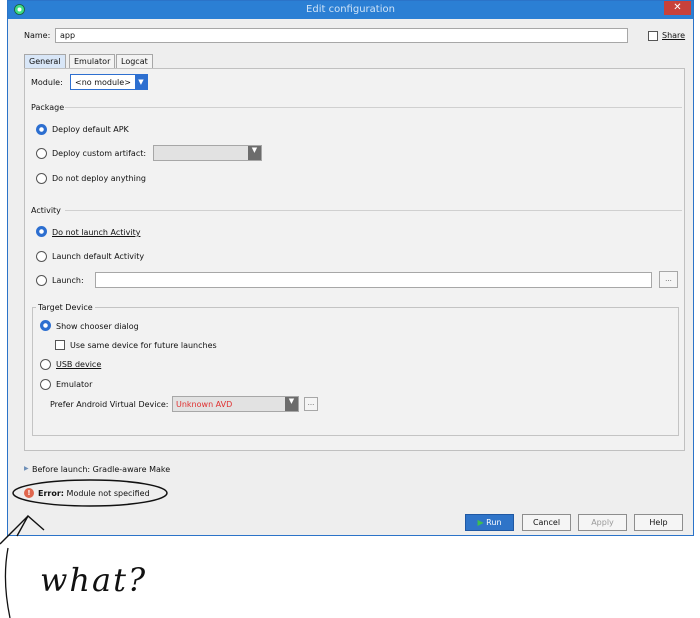 The width and height of the screenshot is (700, 618). What do you see at coordinates (7, 582) in the screenshot?
I see `annotation-curve-mark` at bounding box center [7, 582].